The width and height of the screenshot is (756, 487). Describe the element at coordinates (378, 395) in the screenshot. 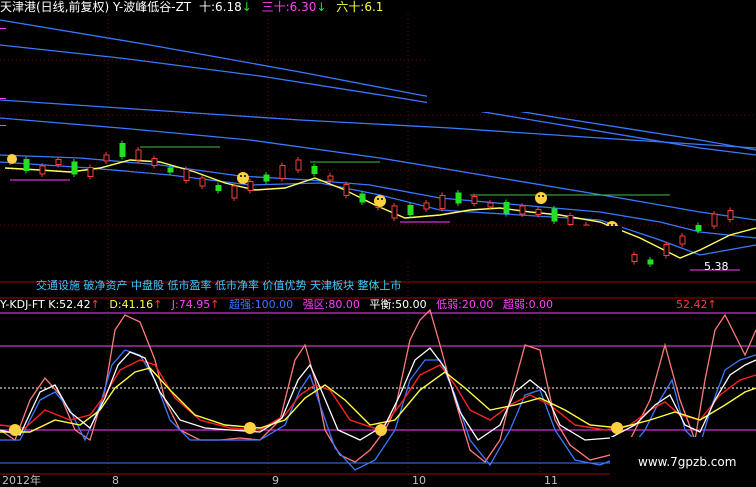

I see `d-line` at that location.